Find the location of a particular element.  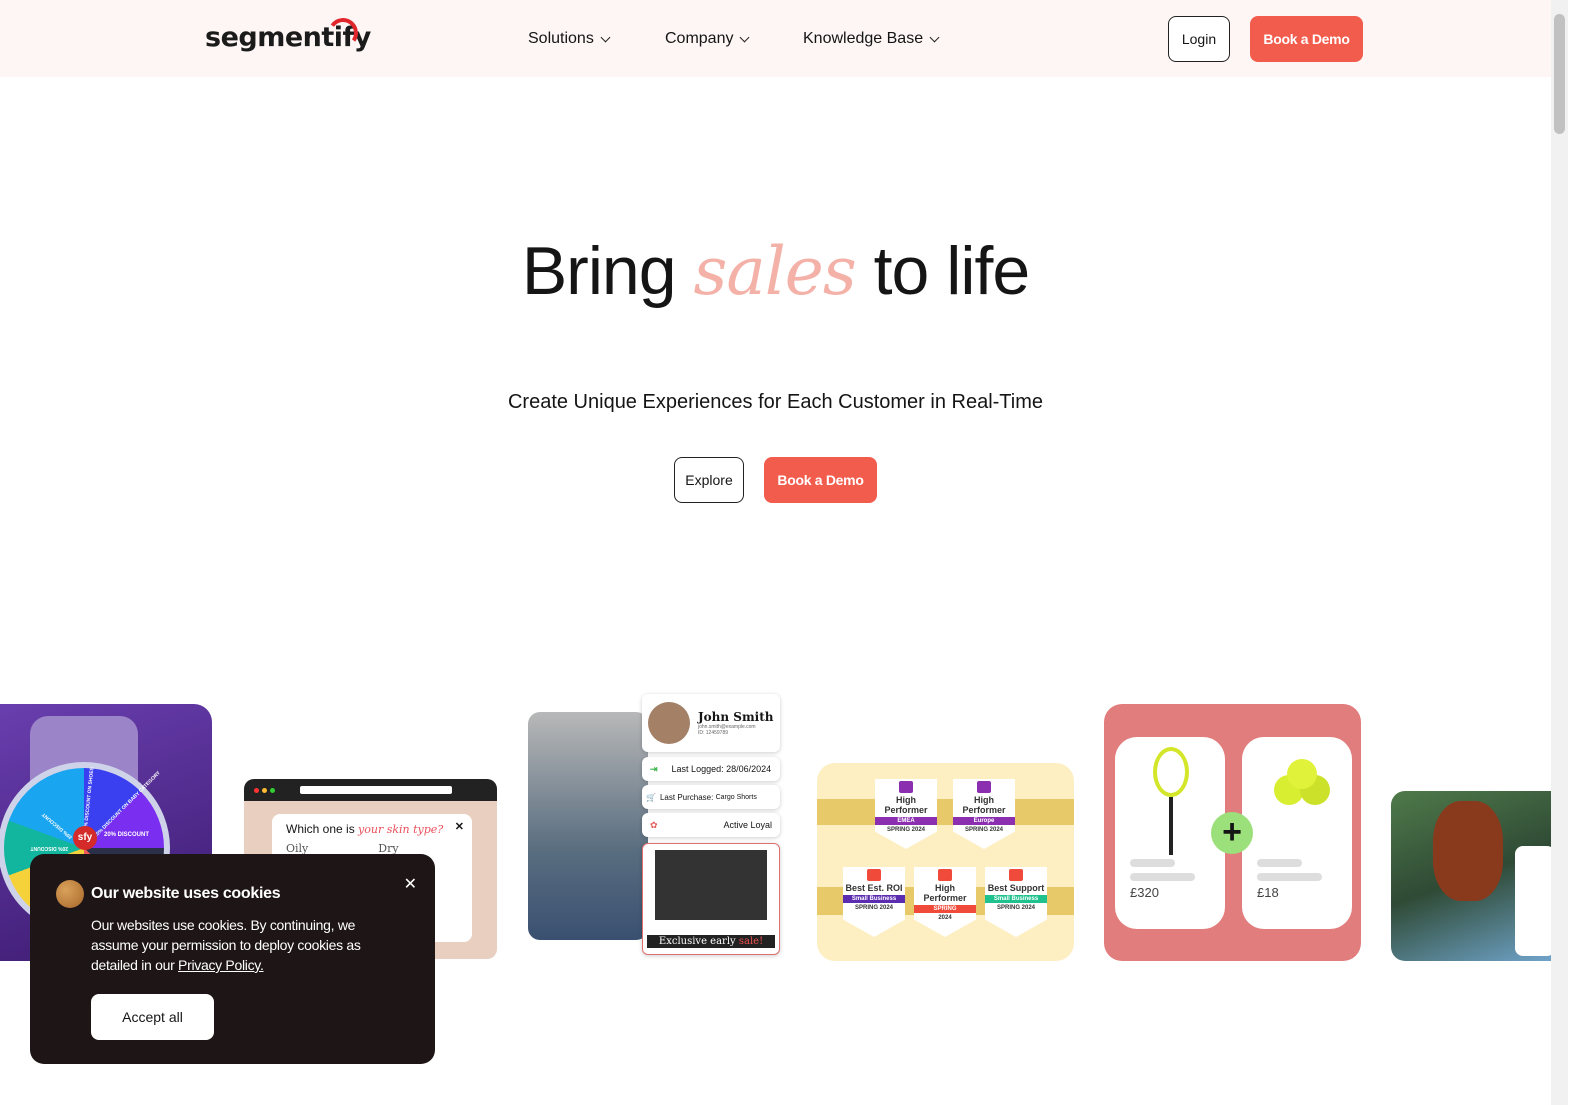

badge-title: Best Est. ROI is located at coordinates (874, 888).